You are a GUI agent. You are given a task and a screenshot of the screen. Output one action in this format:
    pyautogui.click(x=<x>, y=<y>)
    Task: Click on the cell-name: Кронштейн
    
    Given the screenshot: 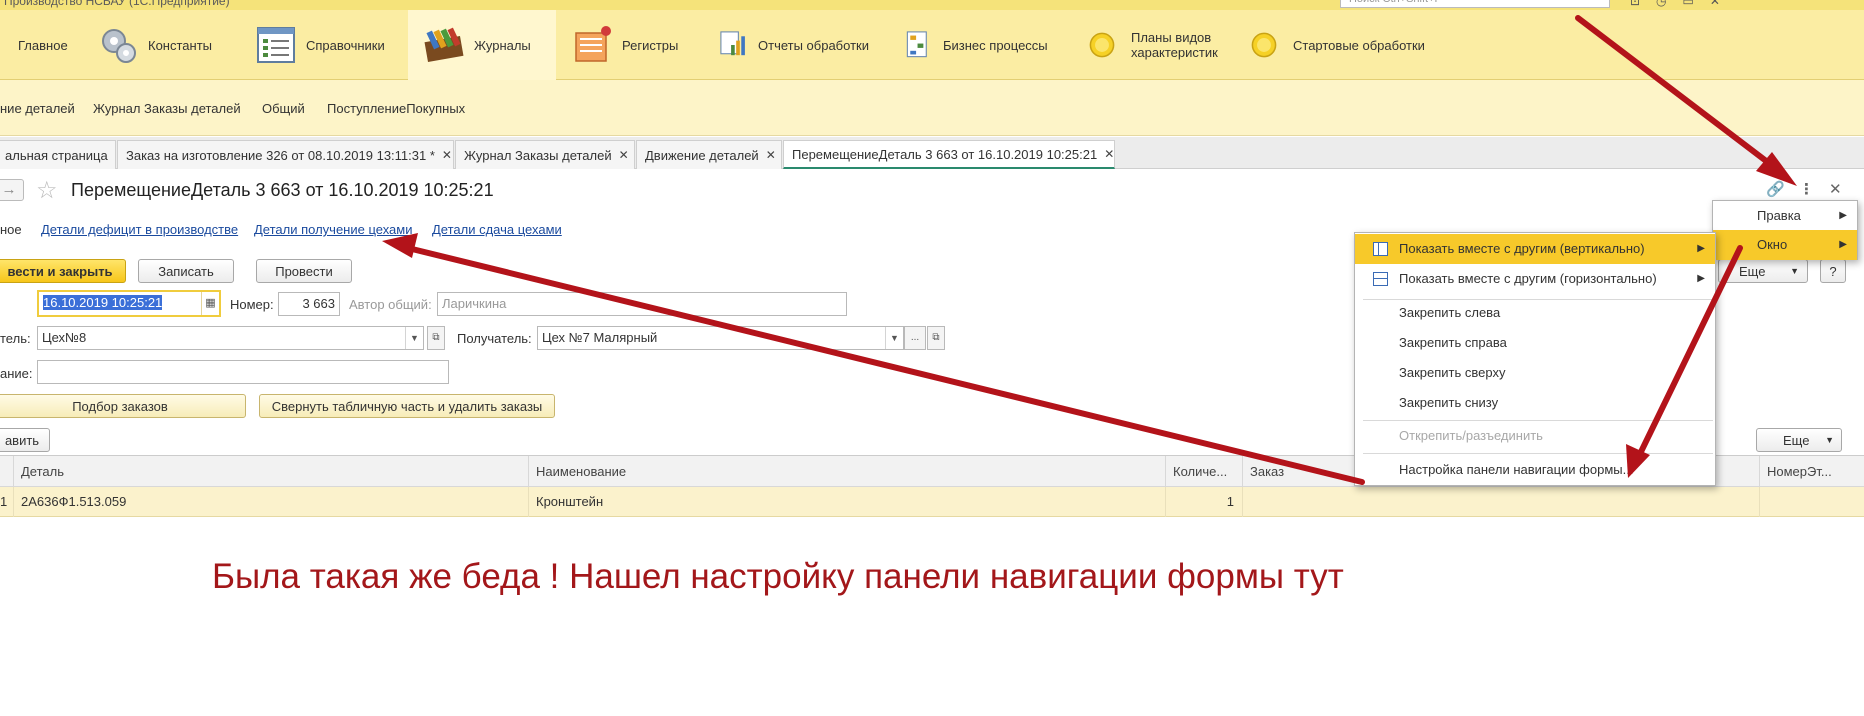 What is the action you would take?
    pyautogui.click(x=846, y=502)
    